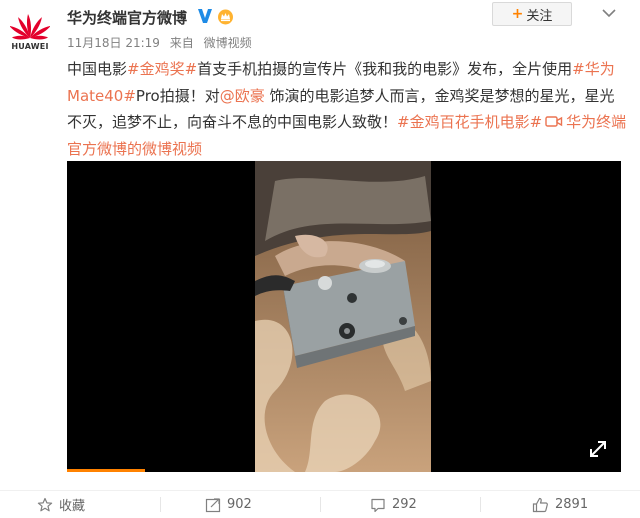  Describe the element at coordinates (113, 43) in the screenshot. I see `post-timestamp: 11月18日 21:19` at that location.